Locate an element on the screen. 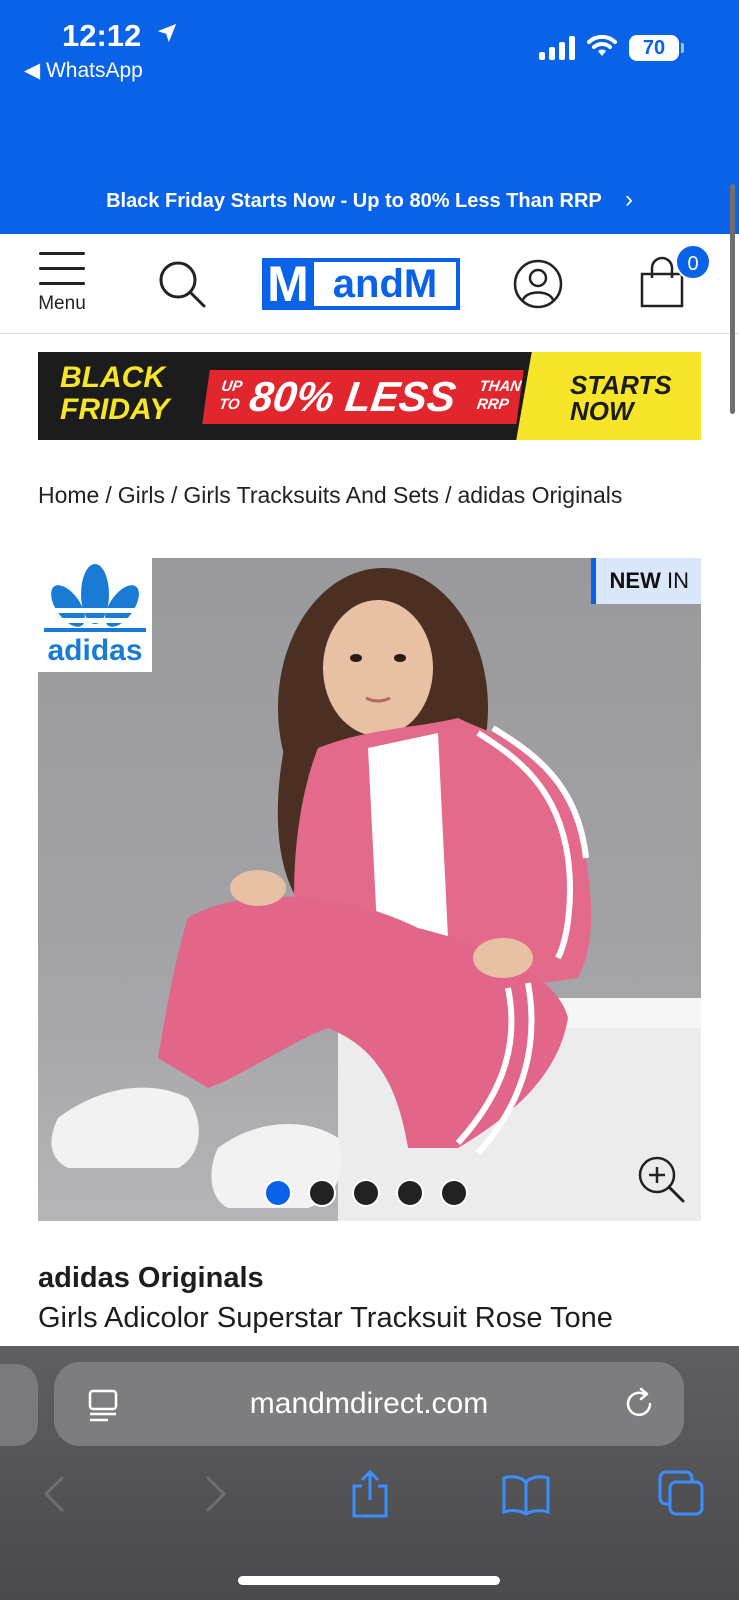  account-button is located at coordinates (538, 284).